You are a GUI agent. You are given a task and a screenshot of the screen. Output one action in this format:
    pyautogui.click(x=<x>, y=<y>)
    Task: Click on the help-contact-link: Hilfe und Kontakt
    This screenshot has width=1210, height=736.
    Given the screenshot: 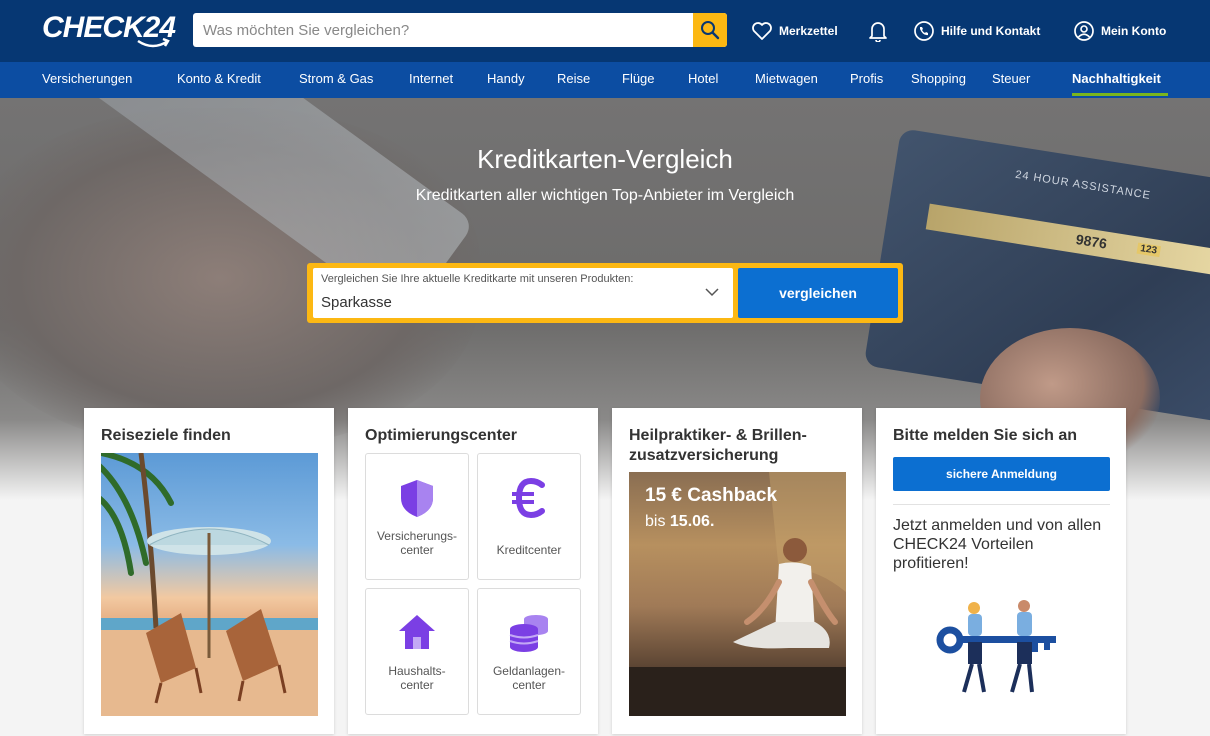 What is the action you would take?
    pyautogui.click(x=976, y=31)
    